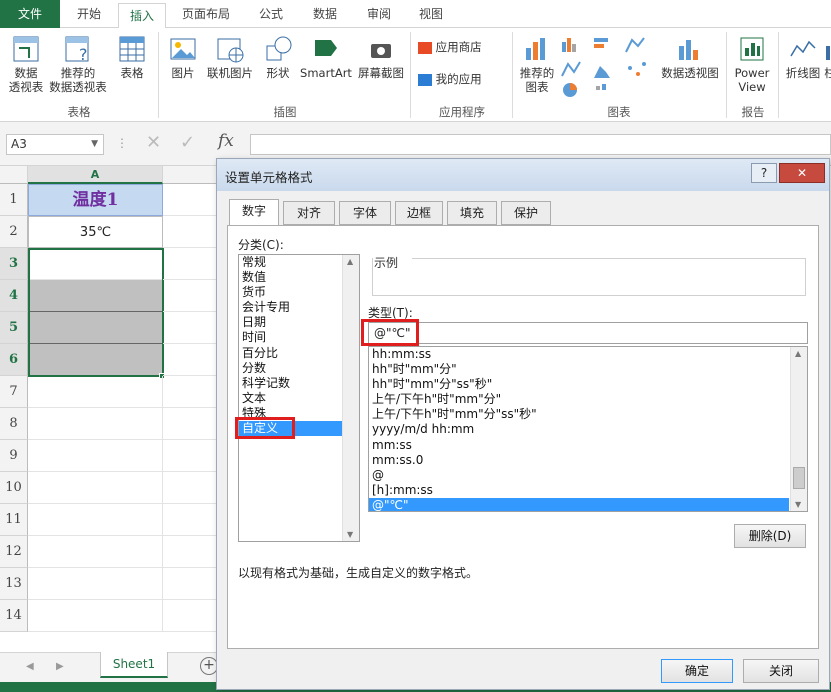 This screenshot has height=692, width=831. Describe the element at coordinates (472, 213) in the screenshot. I see `tab-fill: 填充` at that location.